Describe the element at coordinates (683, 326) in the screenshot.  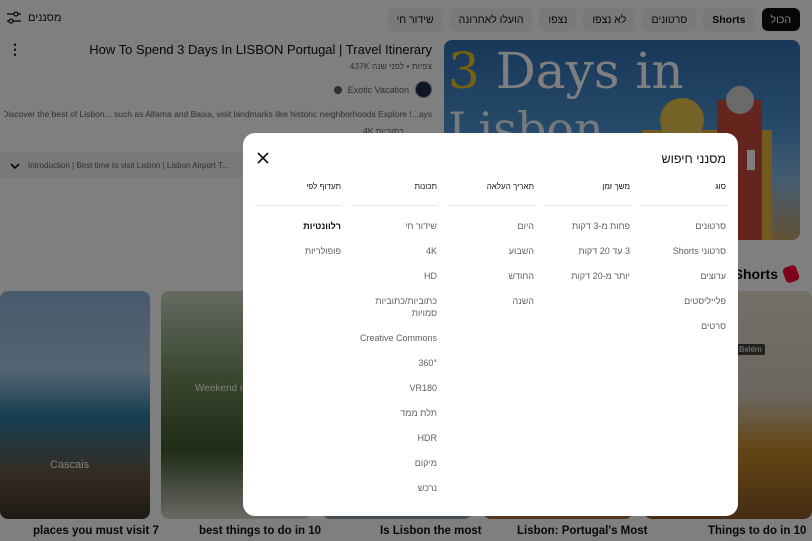
I see `filter-option: סרטים` at that location.